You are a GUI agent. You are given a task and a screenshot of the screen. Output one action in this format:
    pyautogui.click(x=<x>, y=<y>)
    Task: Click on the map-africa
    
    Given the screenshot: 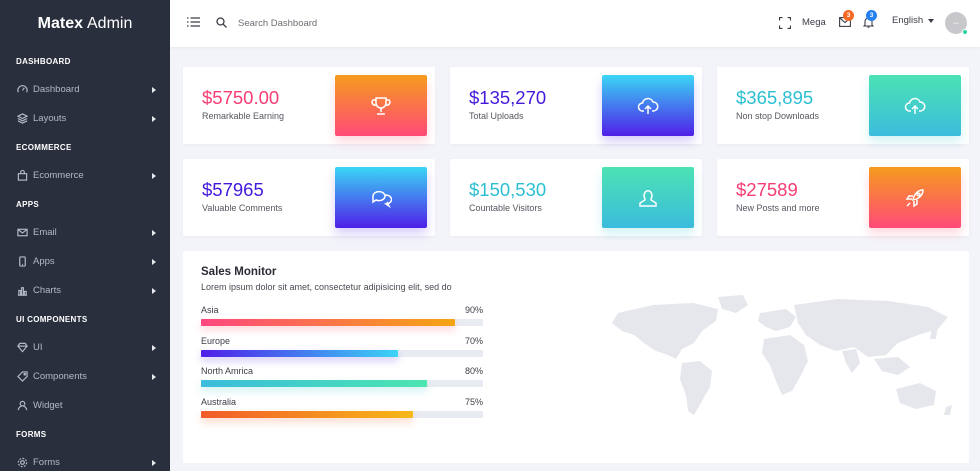 What is the action you would take?
    pyautogui.click(x=785, y=365)
    